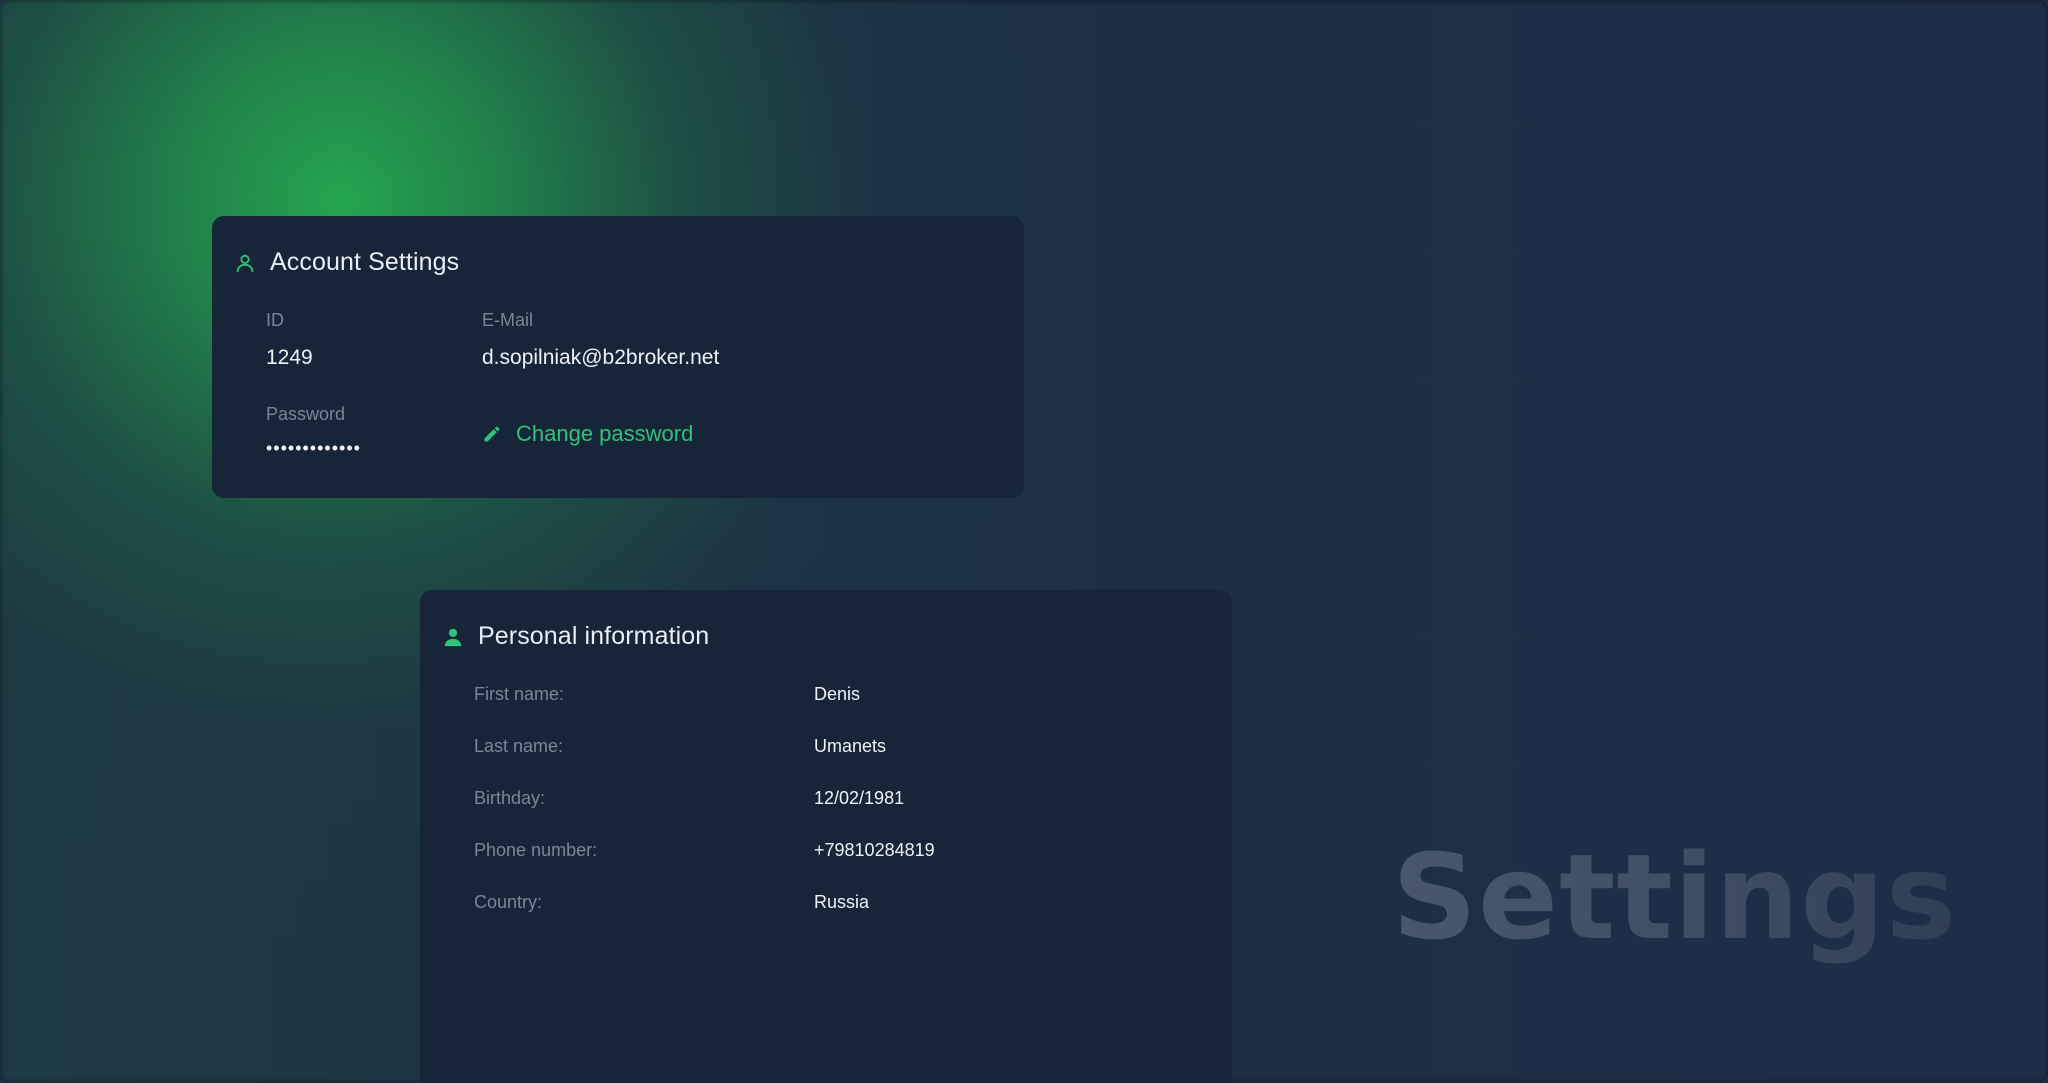 This screenshot has width=2048, height=1083. Describe the element at coordinates (289, 357) in the screenshot. I see `id-value: 1249` at that location.